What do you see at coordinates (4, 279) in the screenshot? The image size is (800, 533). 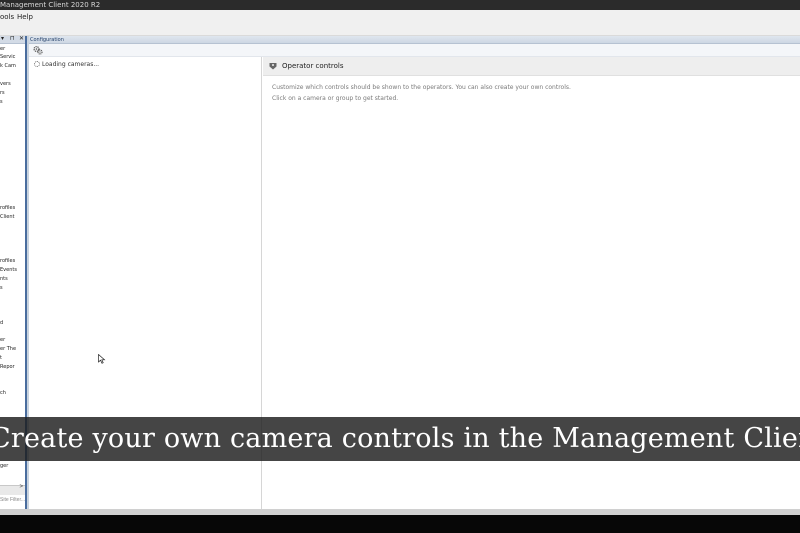 I see `nav-item: nts` at bounding box center [4, 279].